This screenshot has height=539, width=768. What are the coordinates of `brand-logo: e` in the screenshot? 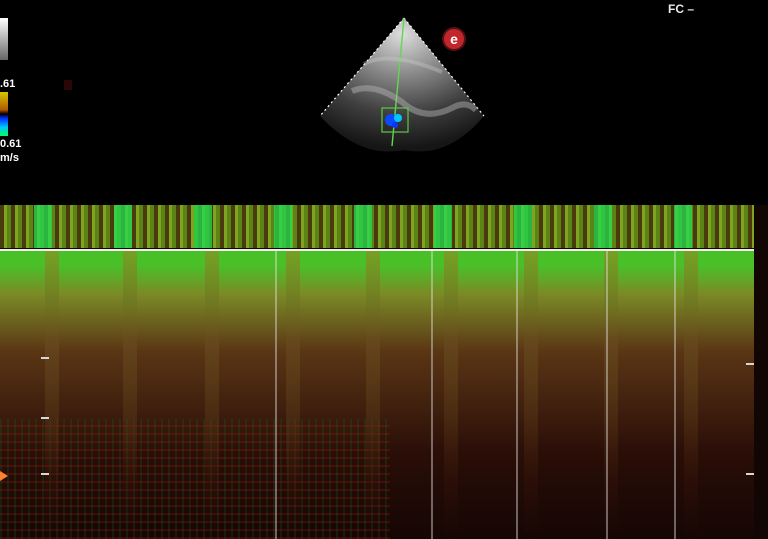 It's located at (454, 39).